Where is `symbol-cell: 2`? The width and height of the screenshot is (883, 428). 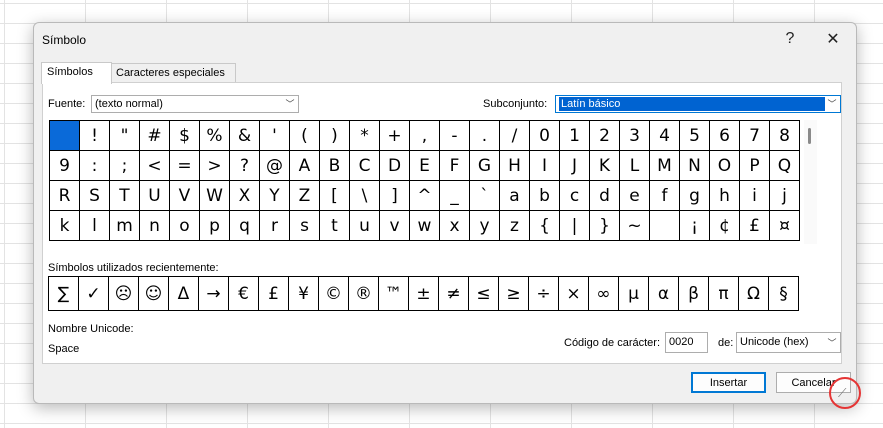
symbol-cell: 2 is located at coordinates (605, 136).